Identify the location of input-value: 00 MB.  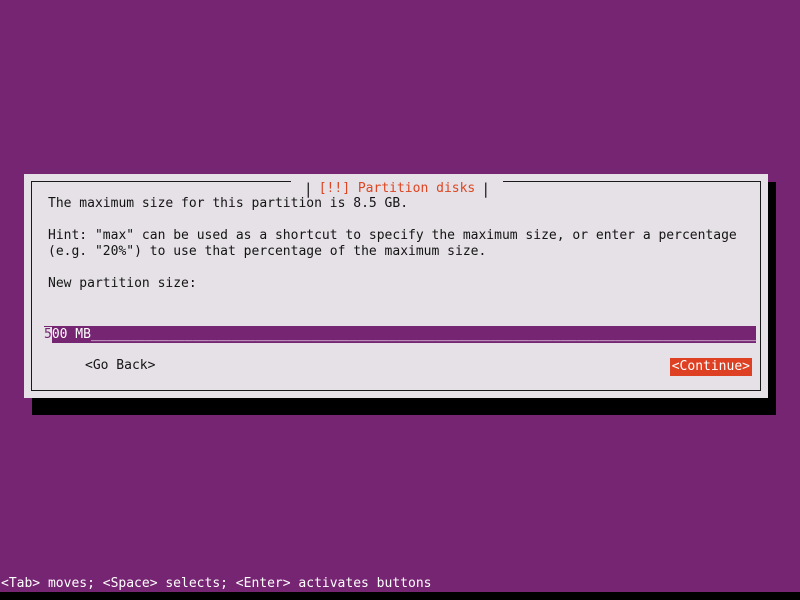
(71, 334).